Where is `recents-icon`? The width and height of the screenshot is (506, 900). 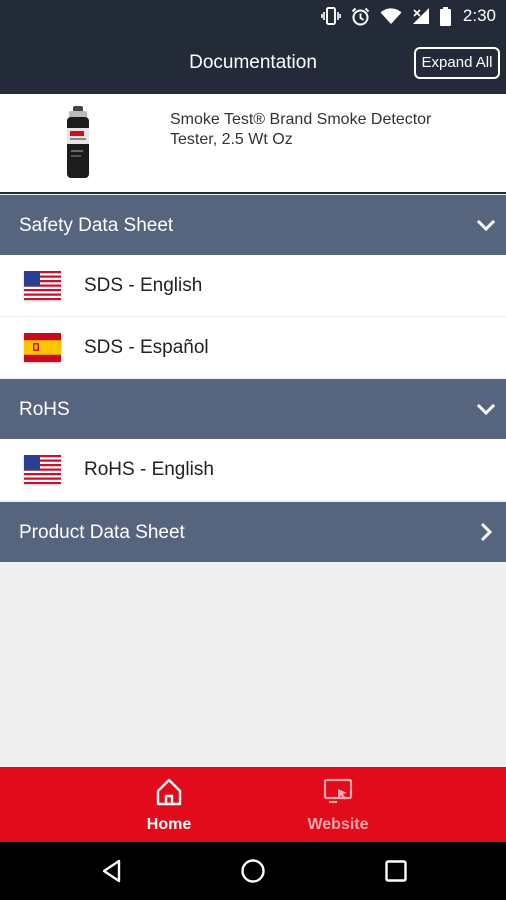
recents-icon is located at coordinates (396, 871).